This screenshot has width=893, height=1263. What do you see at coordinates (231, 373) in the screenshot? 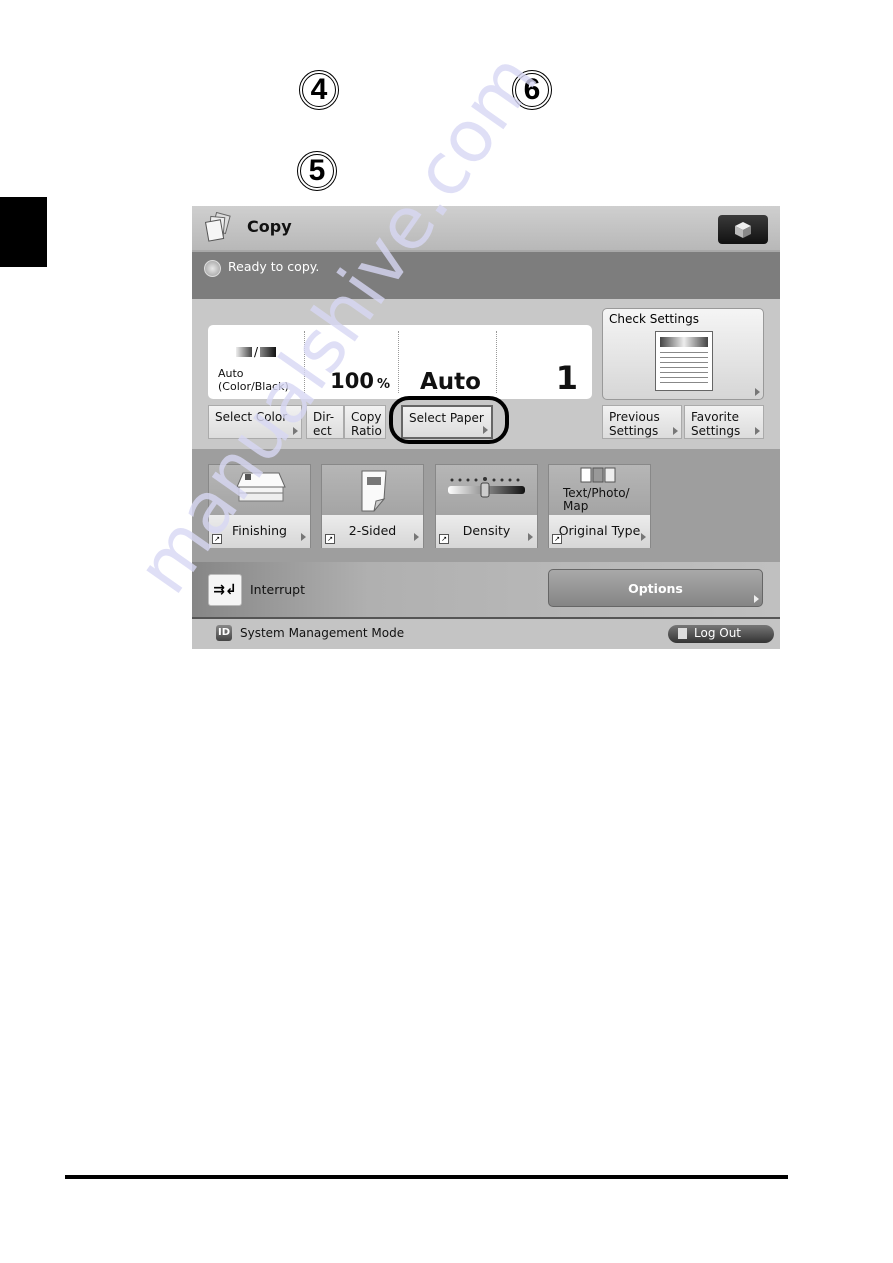
I see `color-mode-line1: Auto` at bounding box center [231, 373].